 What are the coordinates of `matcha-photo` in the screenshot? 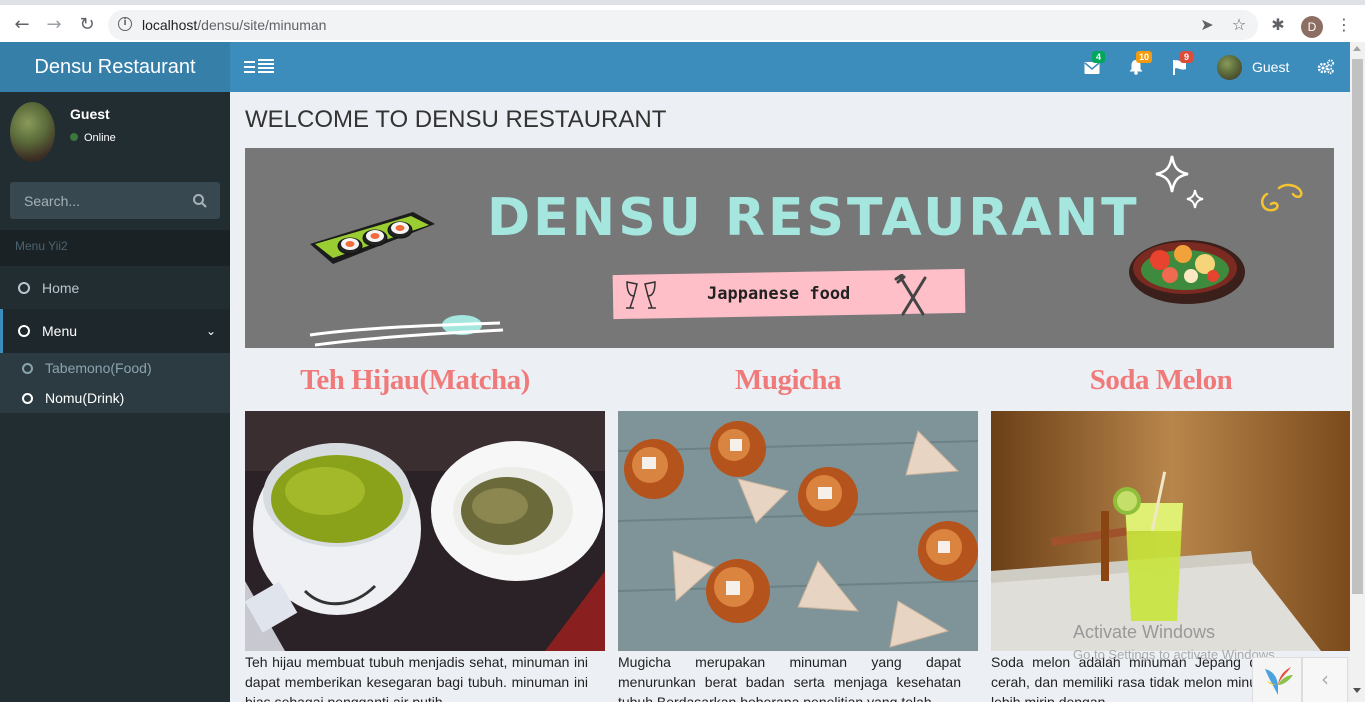 It's located at (425, 531).